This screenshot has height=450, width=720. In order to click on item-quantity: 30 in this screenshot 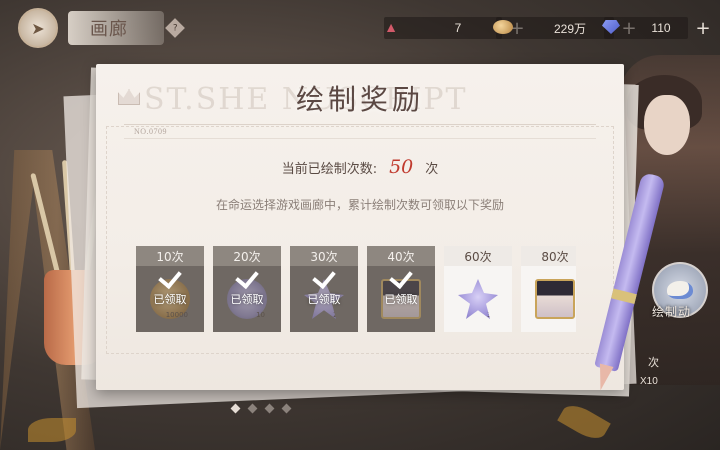, I will do `click(491, 315)`.